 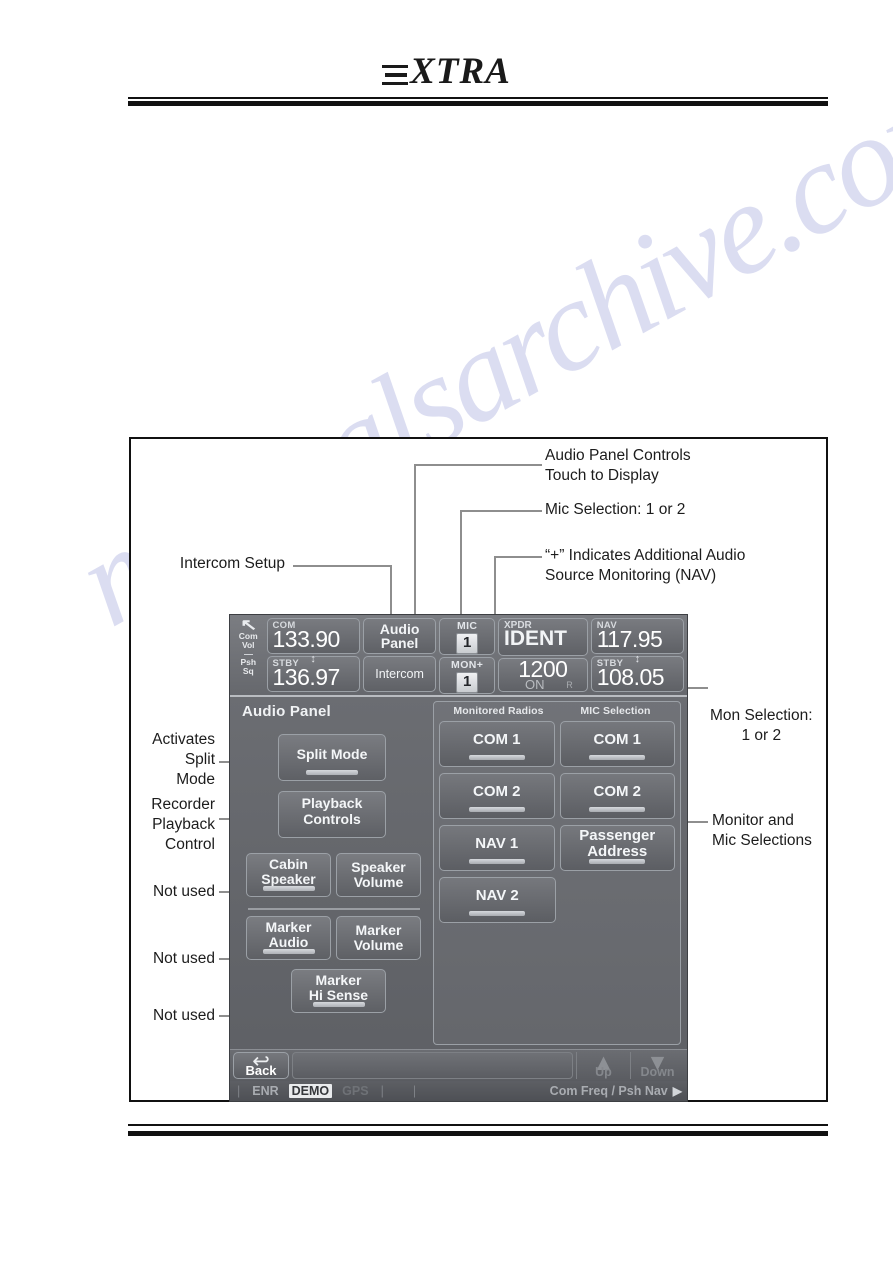 I want to click on back-button: ↩ Back, so click(x=261, y=1065).